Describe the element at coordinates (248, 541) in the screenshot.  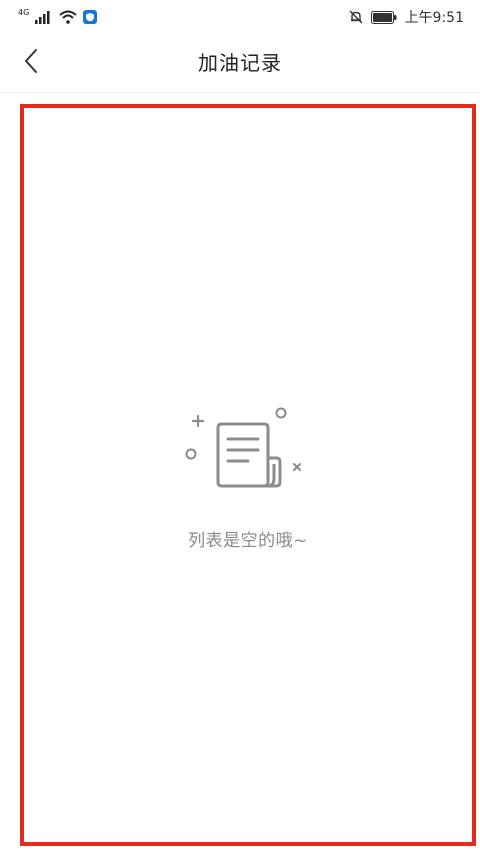
I see `empty-message: 列表是空的哦~` at that location.